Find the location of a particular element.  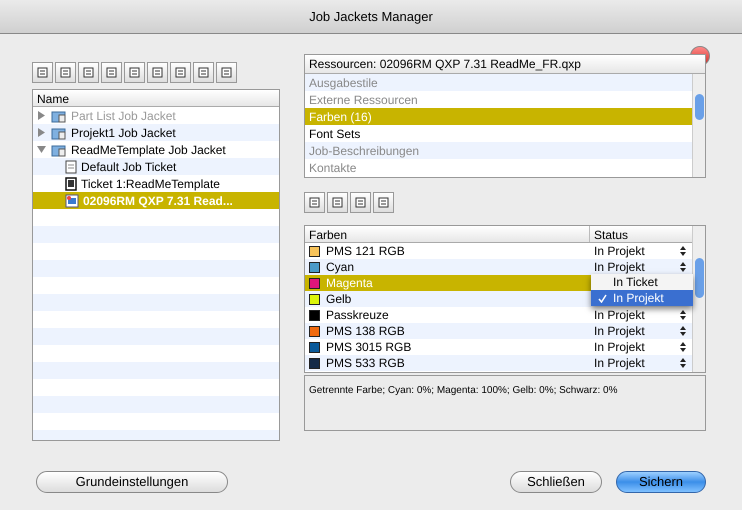

tree-item: Projekt1 Job Jacket is located at coordinates (156, 132).